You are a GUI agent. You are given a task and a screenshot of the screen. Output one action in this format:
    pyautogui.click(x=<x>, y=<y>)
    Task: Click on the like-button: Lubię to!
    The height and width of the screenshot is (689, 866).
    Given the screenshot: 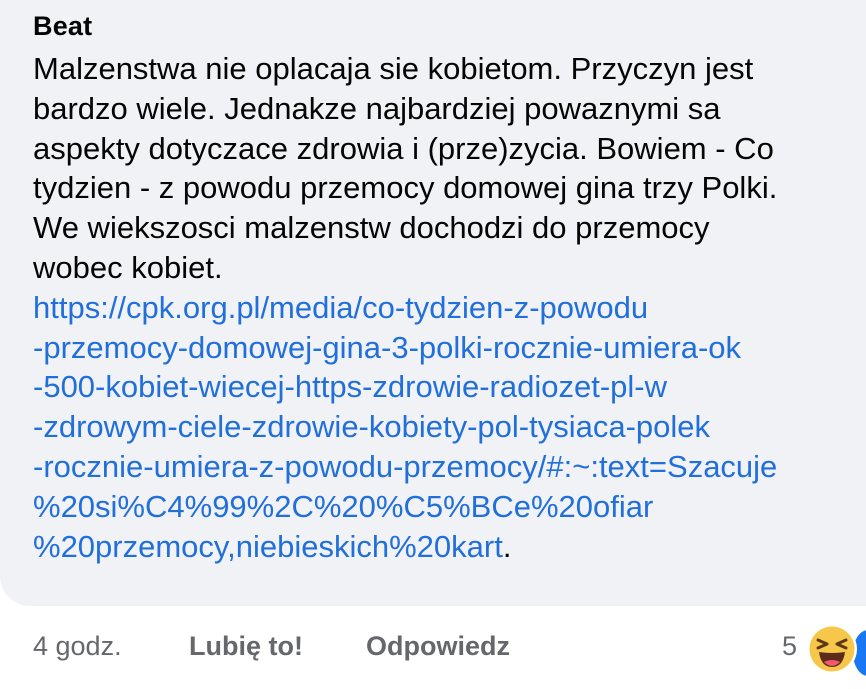 What is the action you would take?
    pyautogui.click(x=246, y=646)
    